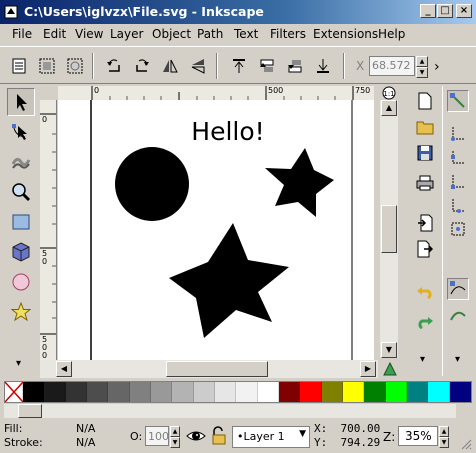  What do you see at coordinates (21, 132) in the screenshot?
I see `node-tool-icon` at bounding box center [21, 132].